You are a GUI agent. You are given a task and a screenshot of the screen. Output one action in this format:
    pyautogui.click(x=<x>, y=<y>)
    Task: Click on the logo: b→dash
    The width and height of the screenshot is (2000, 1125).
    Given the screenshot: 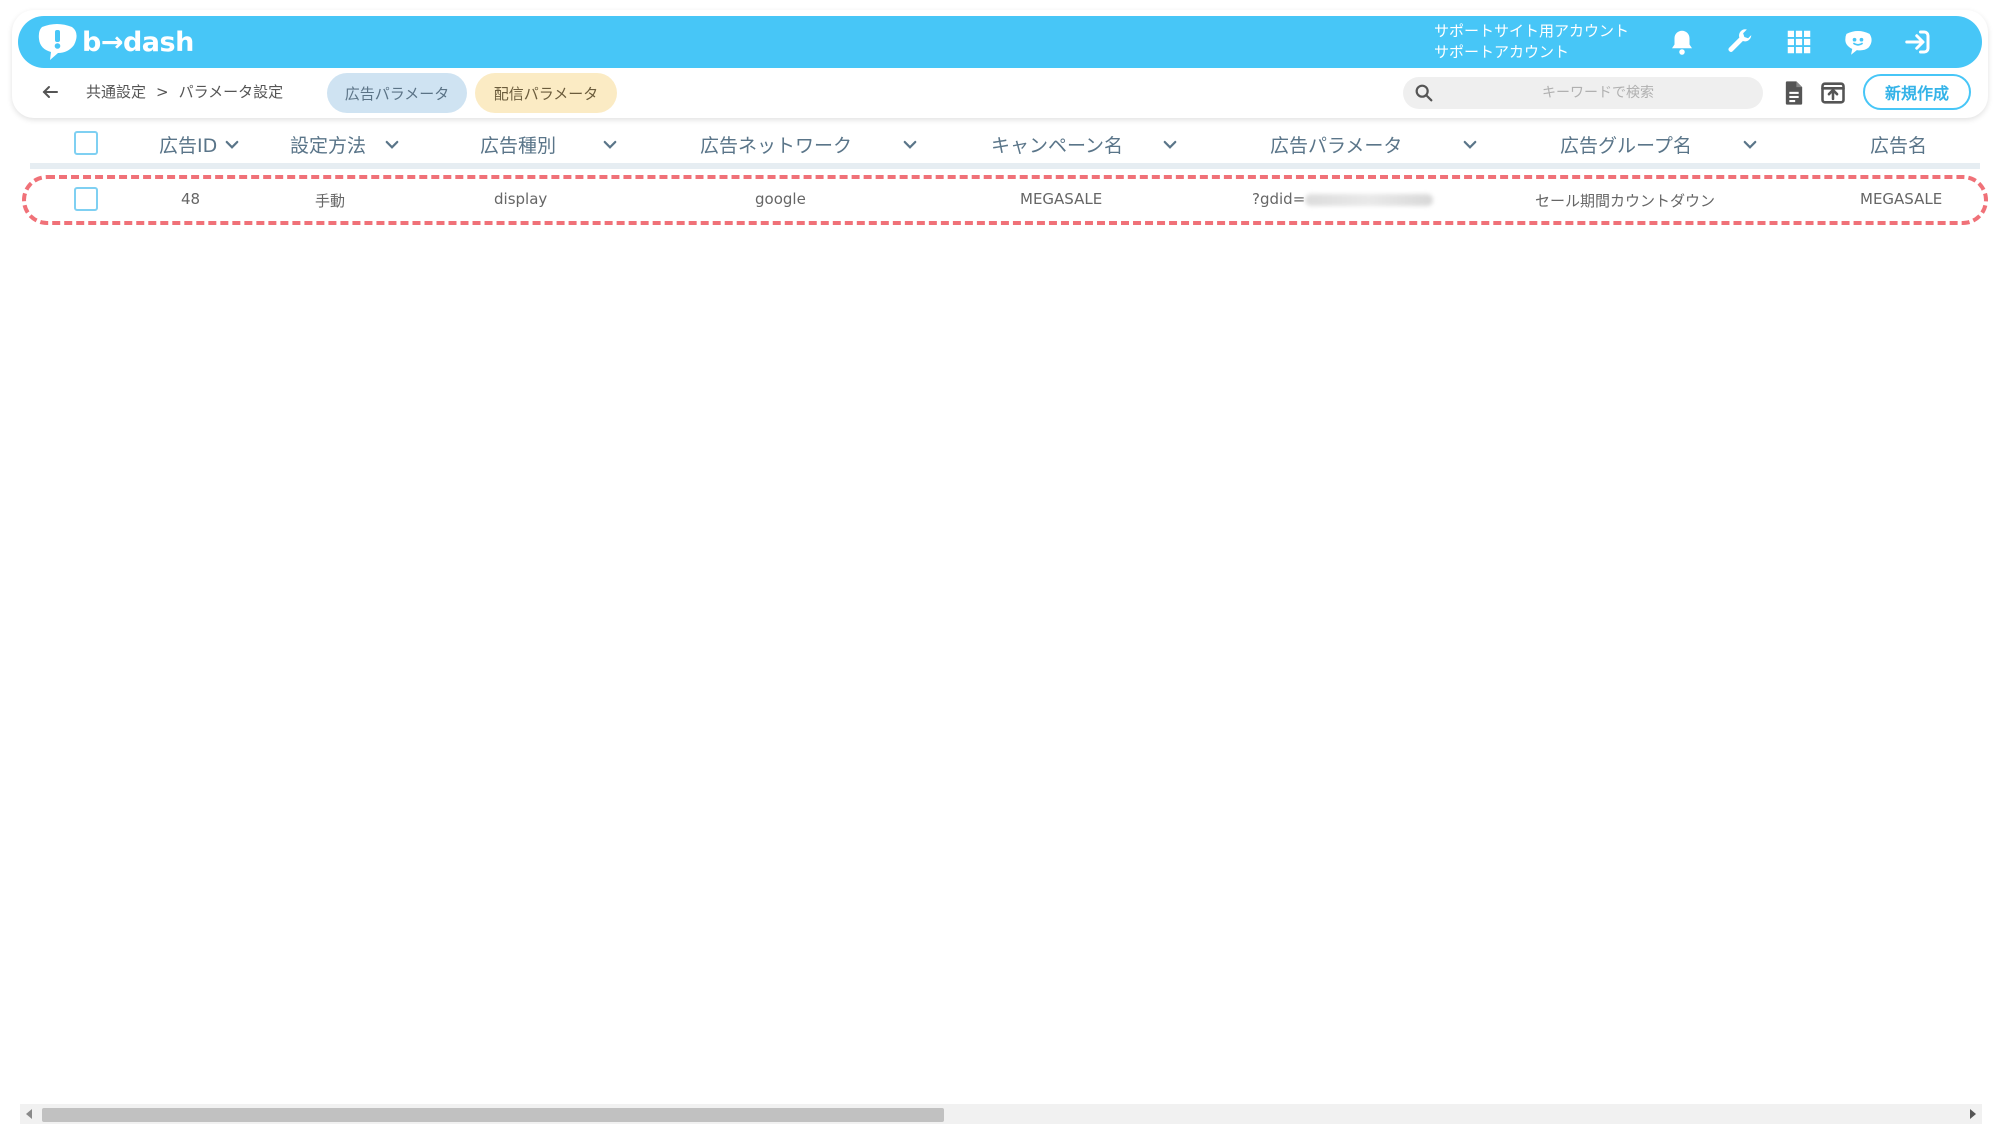 What is the action you would take?
    pyautogui.click(x=115, y=42)
    